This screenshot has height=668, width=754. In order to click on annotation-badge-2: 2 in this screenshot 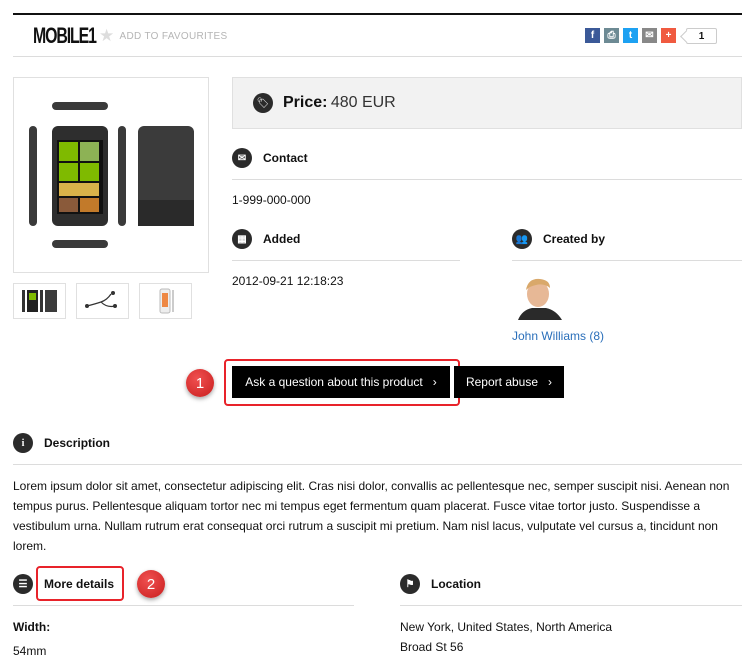, I will do `click(151, 584)`.